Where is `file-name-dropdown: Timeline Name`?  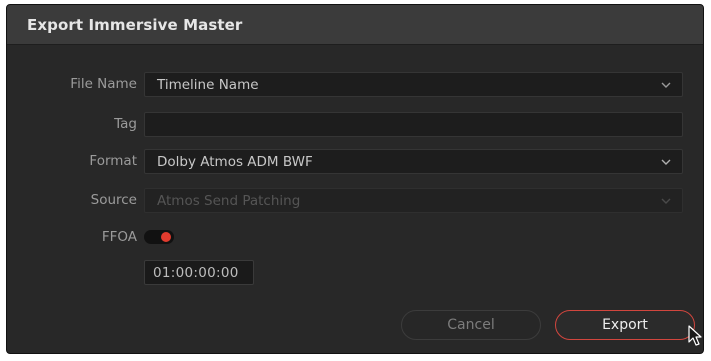 file-name-dropdown: Timeline Name is located at coordinates (413, 84).